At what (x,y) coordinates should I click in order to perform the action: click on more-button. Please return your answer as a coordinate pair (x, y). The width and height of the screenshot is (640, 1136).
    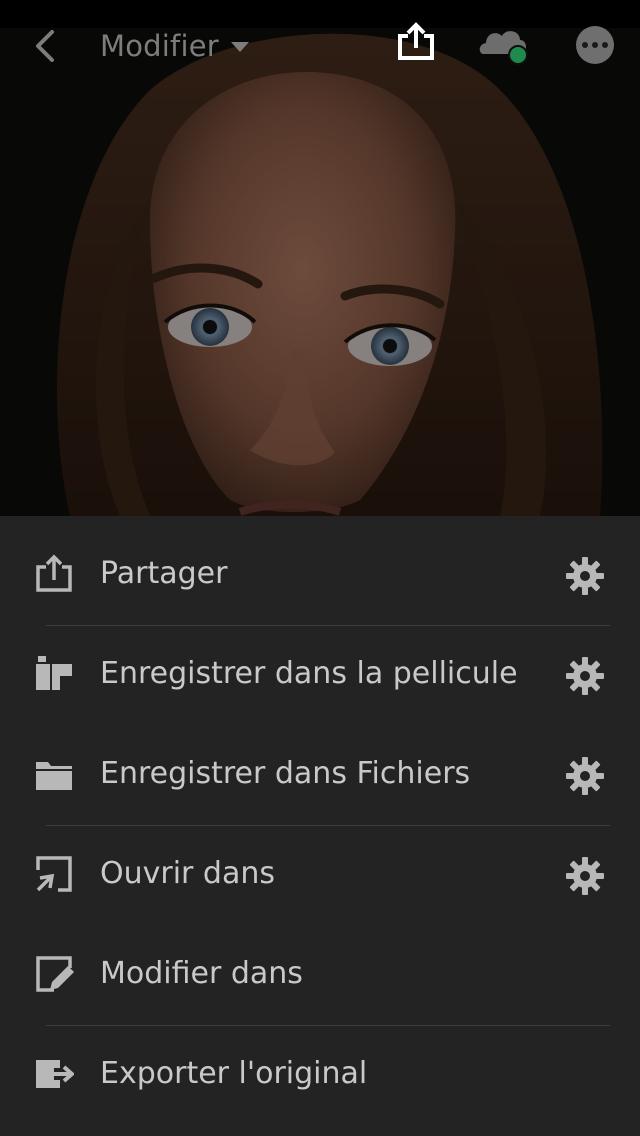
    Looking at the image, I should click on (595, 45).